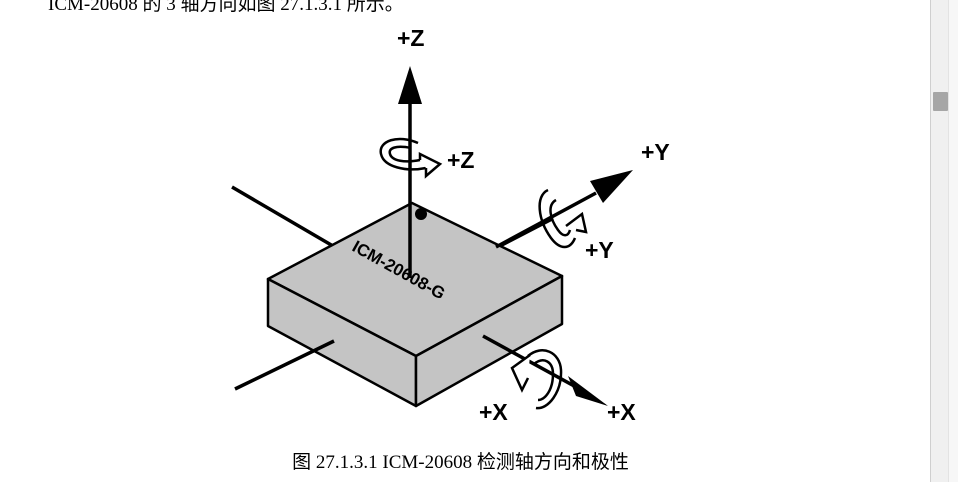 The height and width of the screenshot is (482, 958). I want to click on window-edge, so click(953, 241).